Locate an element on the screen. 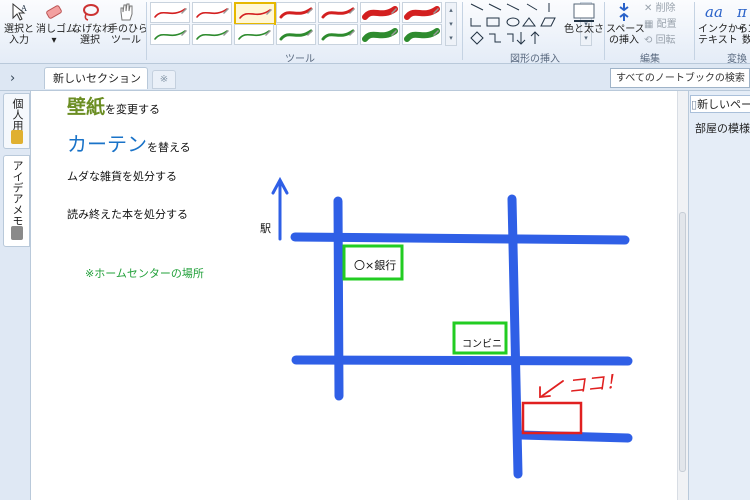 This screenshot has width=750, height=500. svg-text: A is located at coordinates (23, 8).